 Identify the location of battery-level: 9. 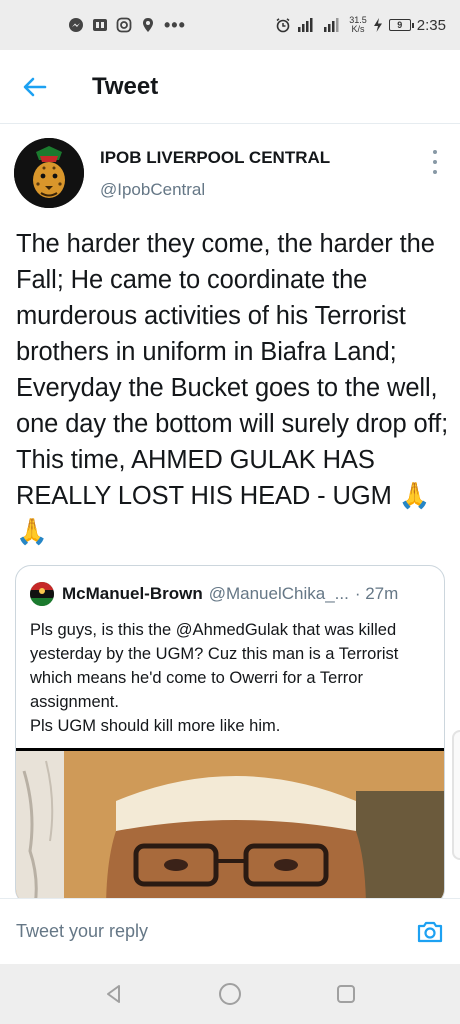
(400, 25).